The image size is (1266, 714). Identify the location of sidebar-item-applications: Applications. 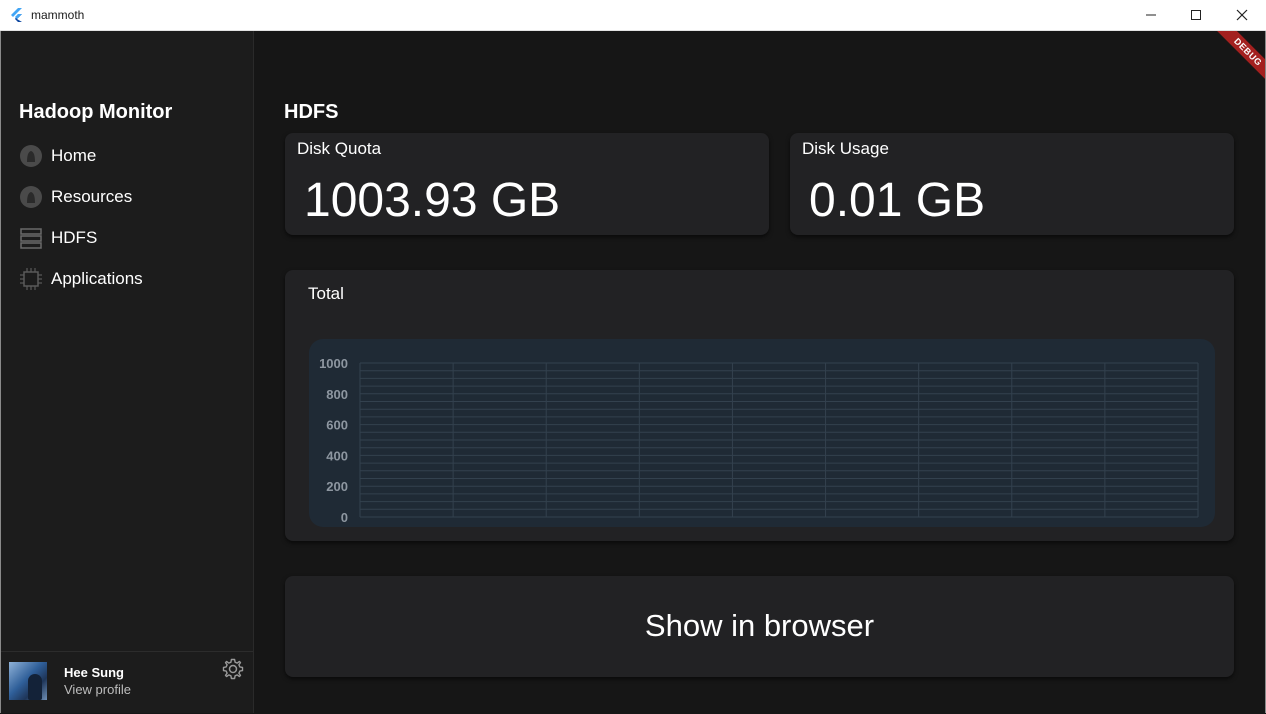
(127, 279).